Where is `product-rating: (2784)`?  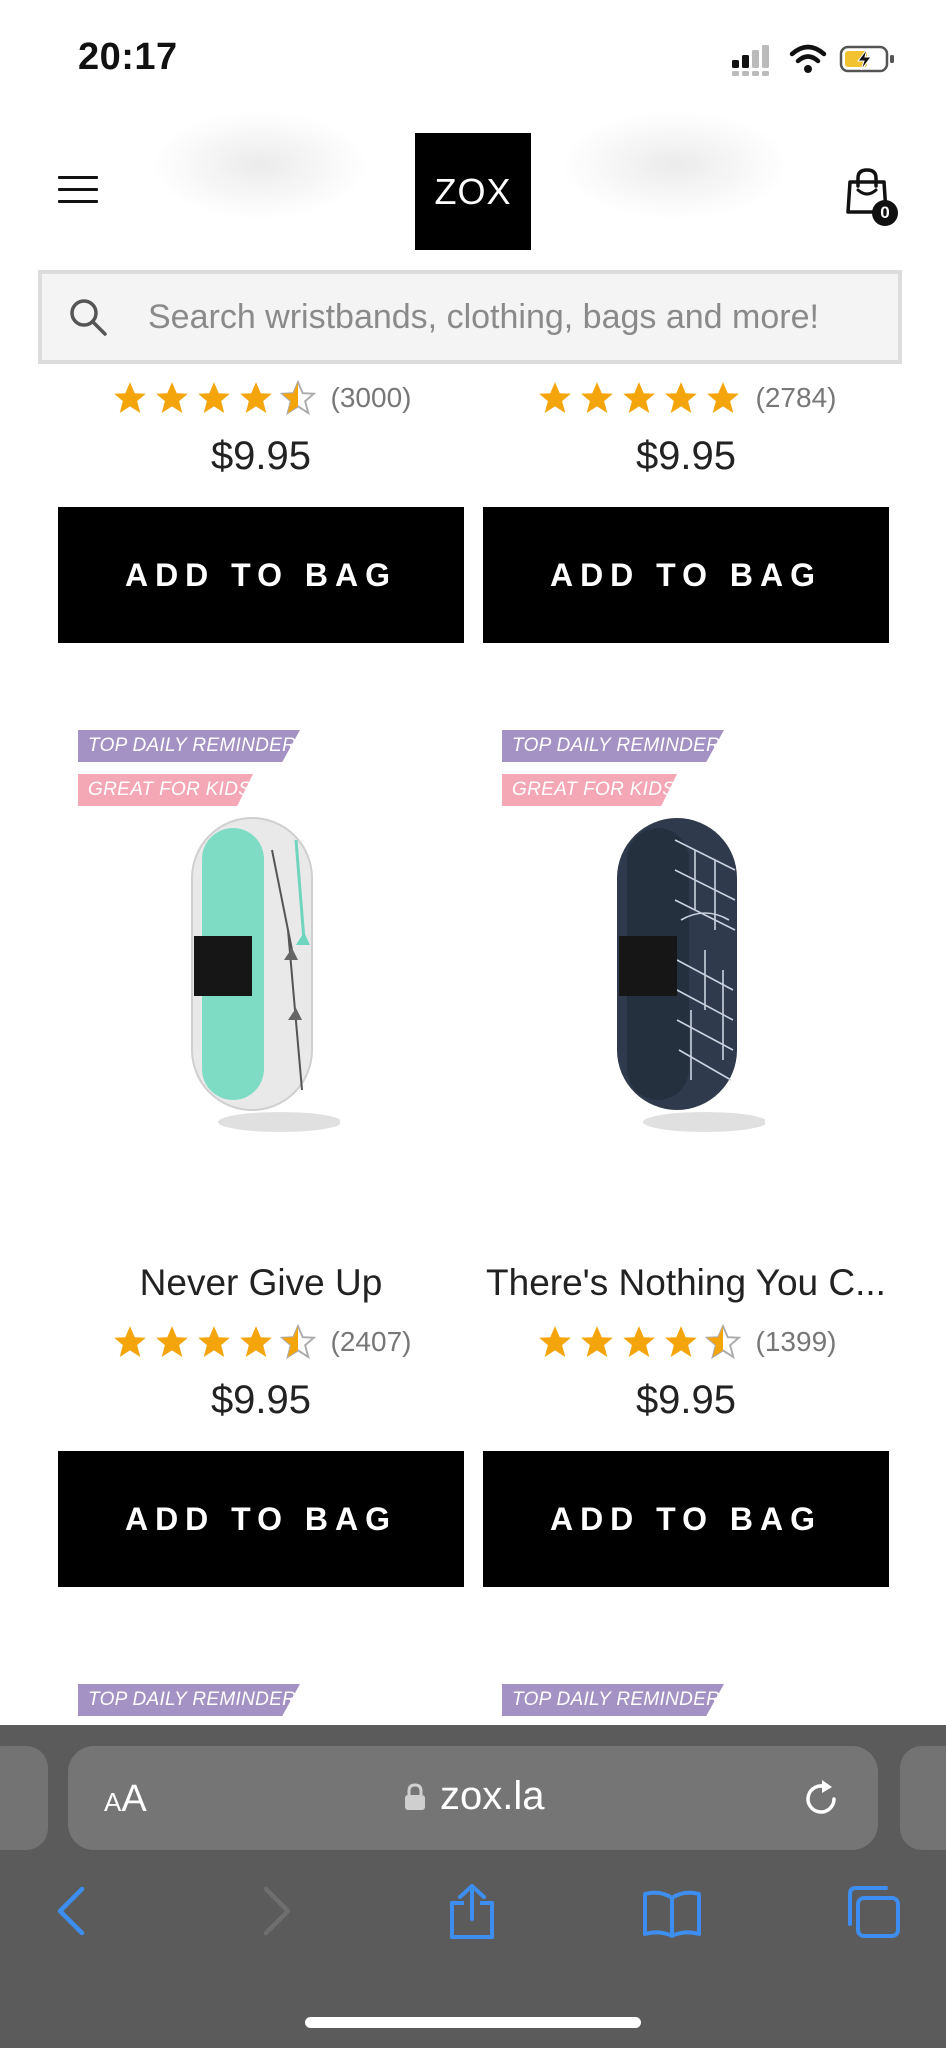
product-rating: (2784) is located at coordinates (686, 398).